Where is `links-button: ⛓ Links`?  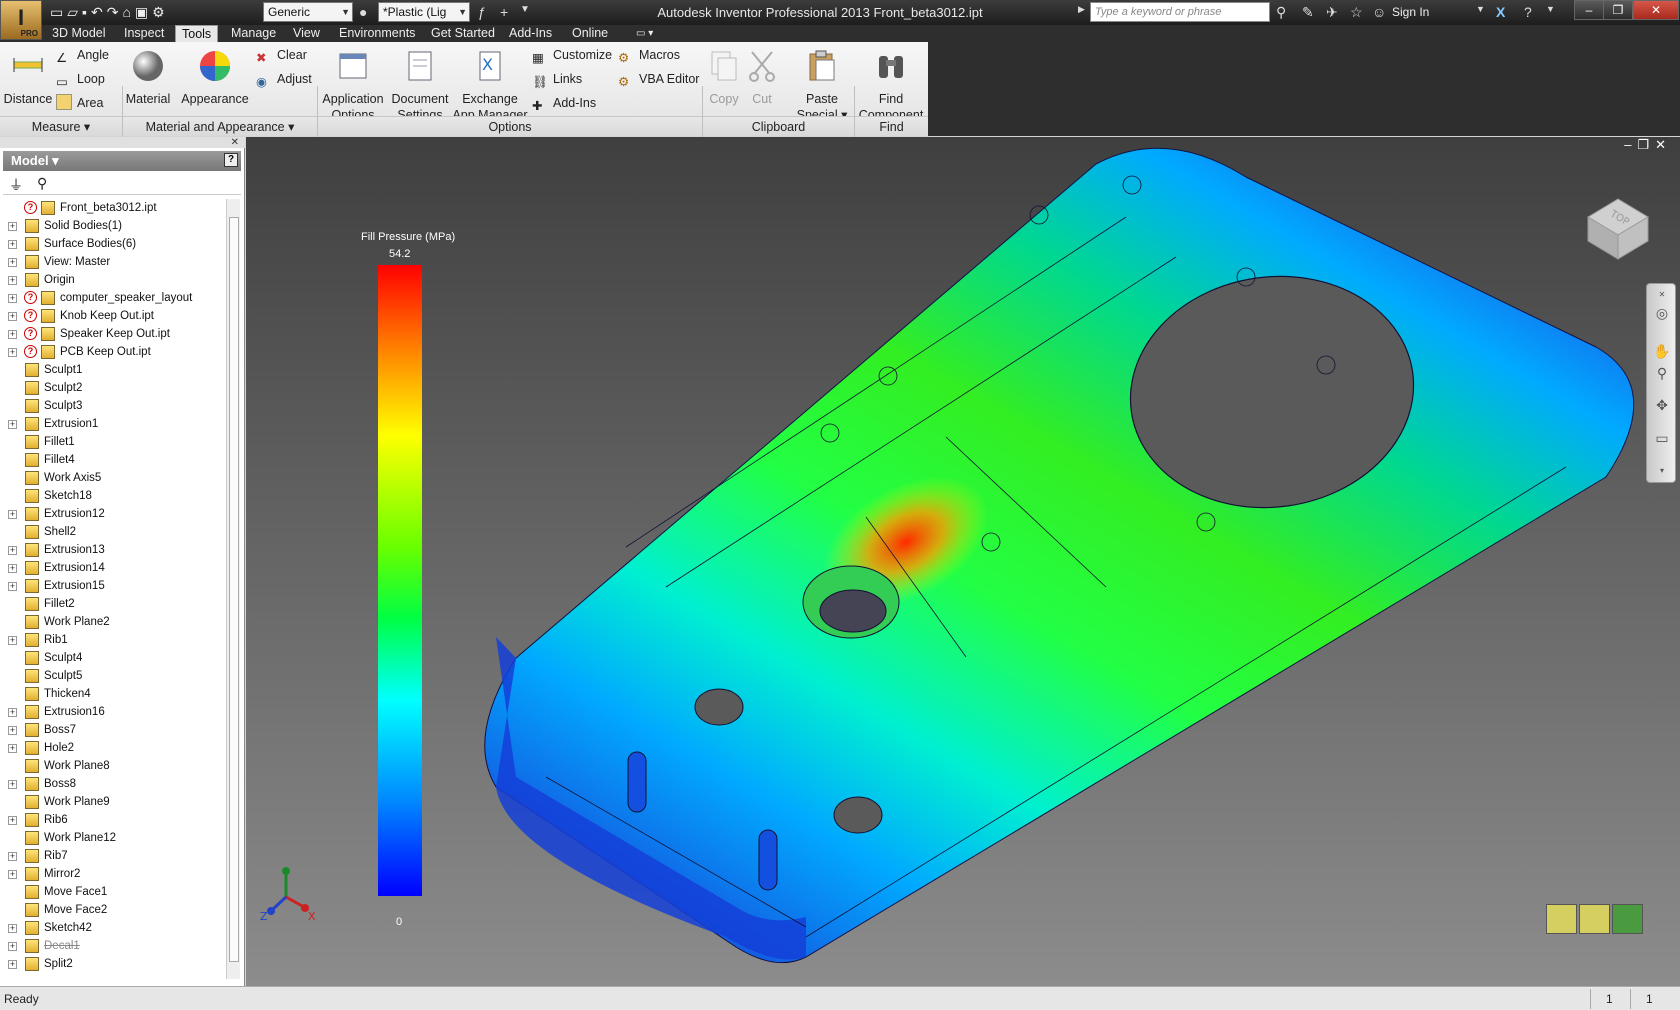 links-button: ⛓ Links is located at coordinates (557, 79).